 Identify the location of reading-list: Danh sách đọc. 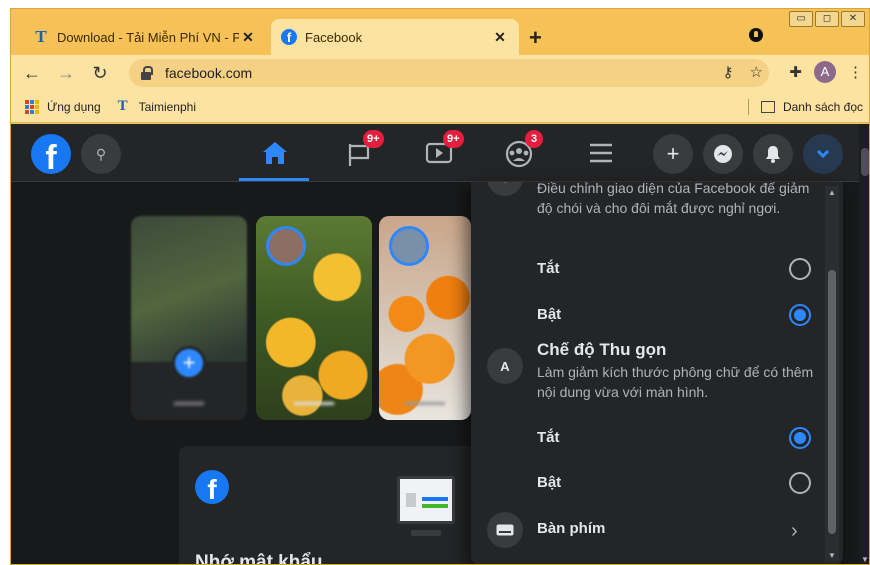
(805, 107).